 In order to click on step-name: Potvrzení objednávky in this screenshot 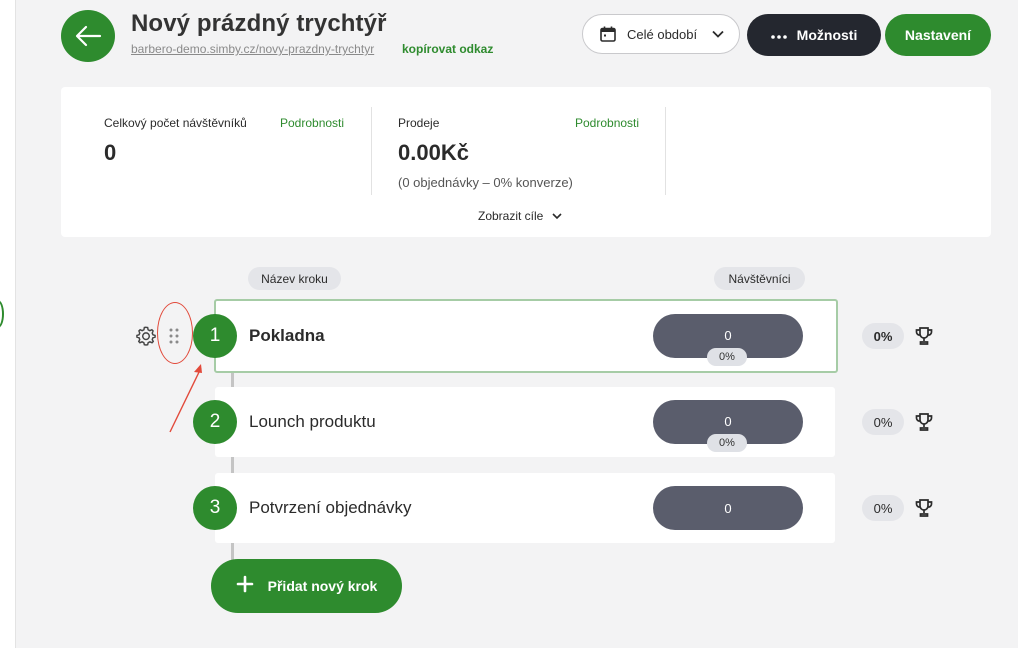, I will do `click(330, 508)`.